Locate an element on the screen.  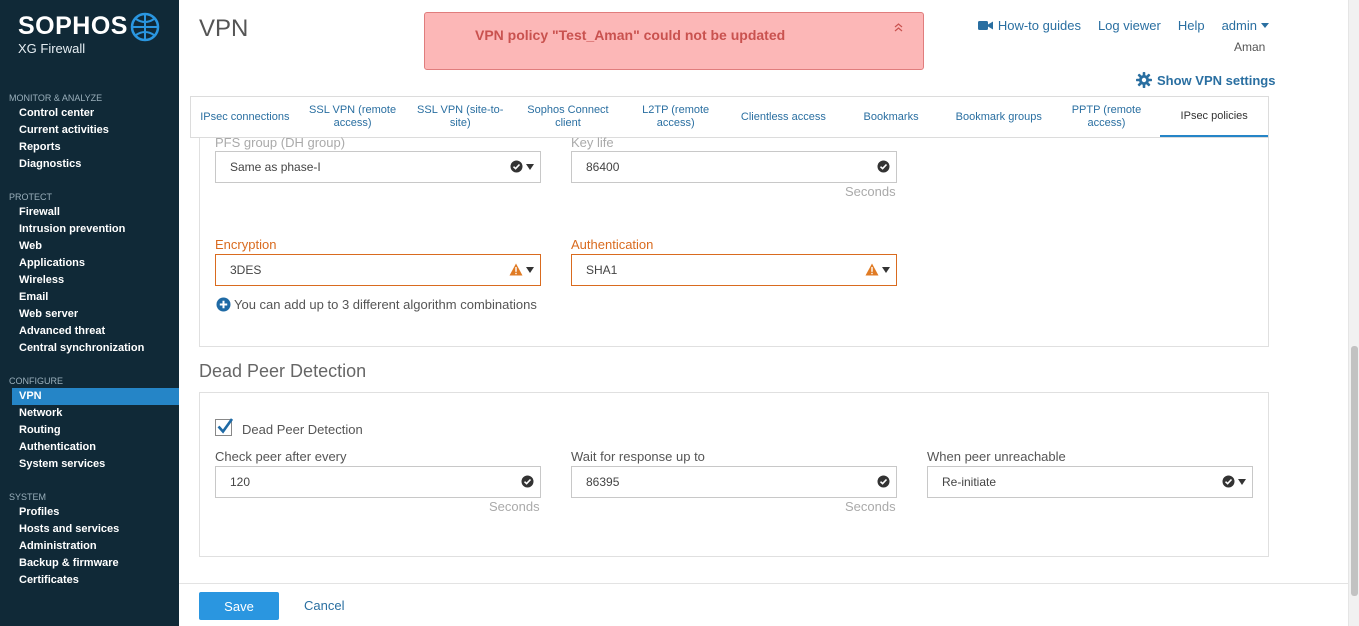
peer-unreachable-select: Re-initiate is located at coordinates (1090, 482).